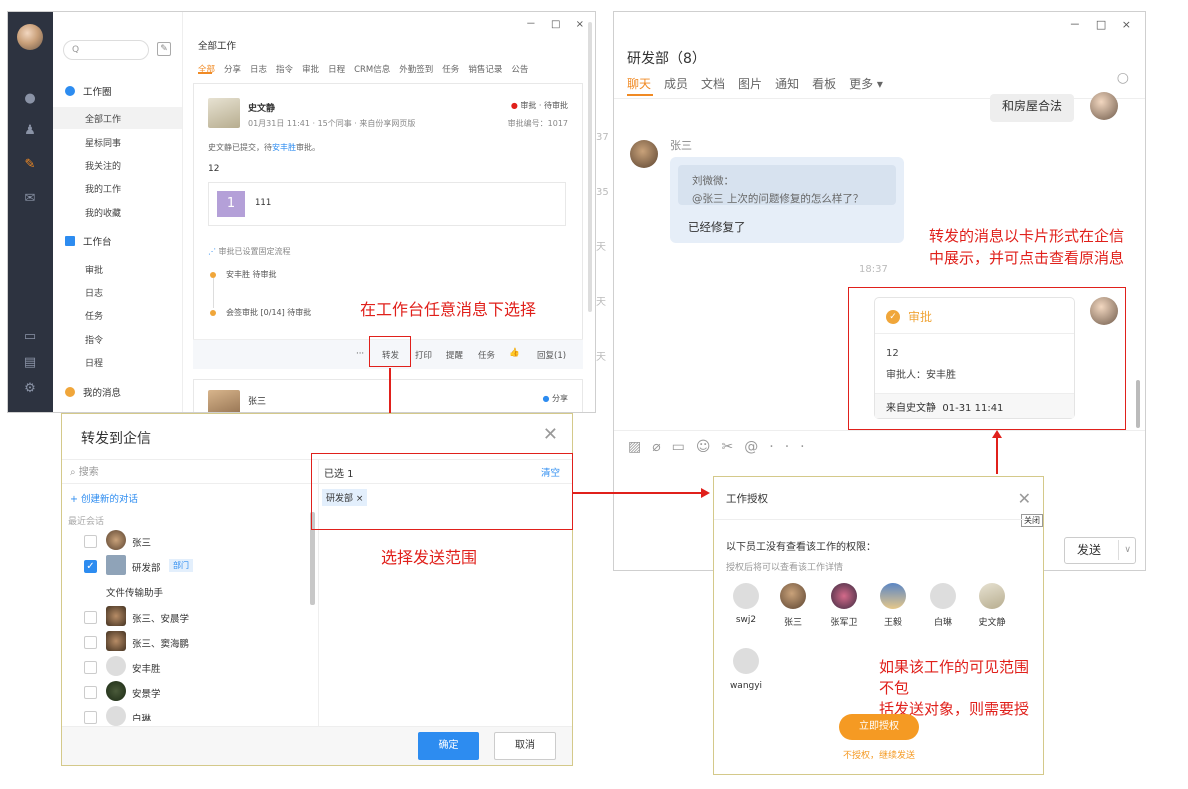 The height and width of the screenshot is (789, 1188). I want to click on tab: 任务, so click(450, 70).